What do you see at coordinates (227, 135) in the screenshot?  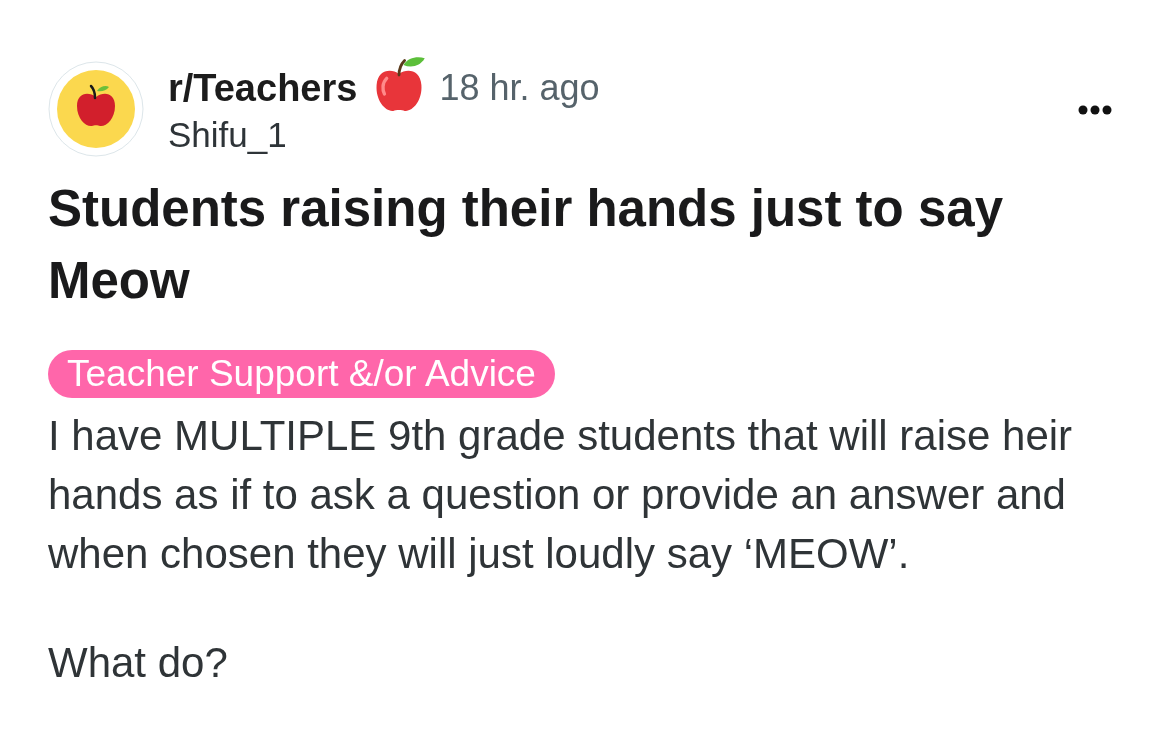 I see `author-name: Shifu_1` at bounding box center [227, 135].